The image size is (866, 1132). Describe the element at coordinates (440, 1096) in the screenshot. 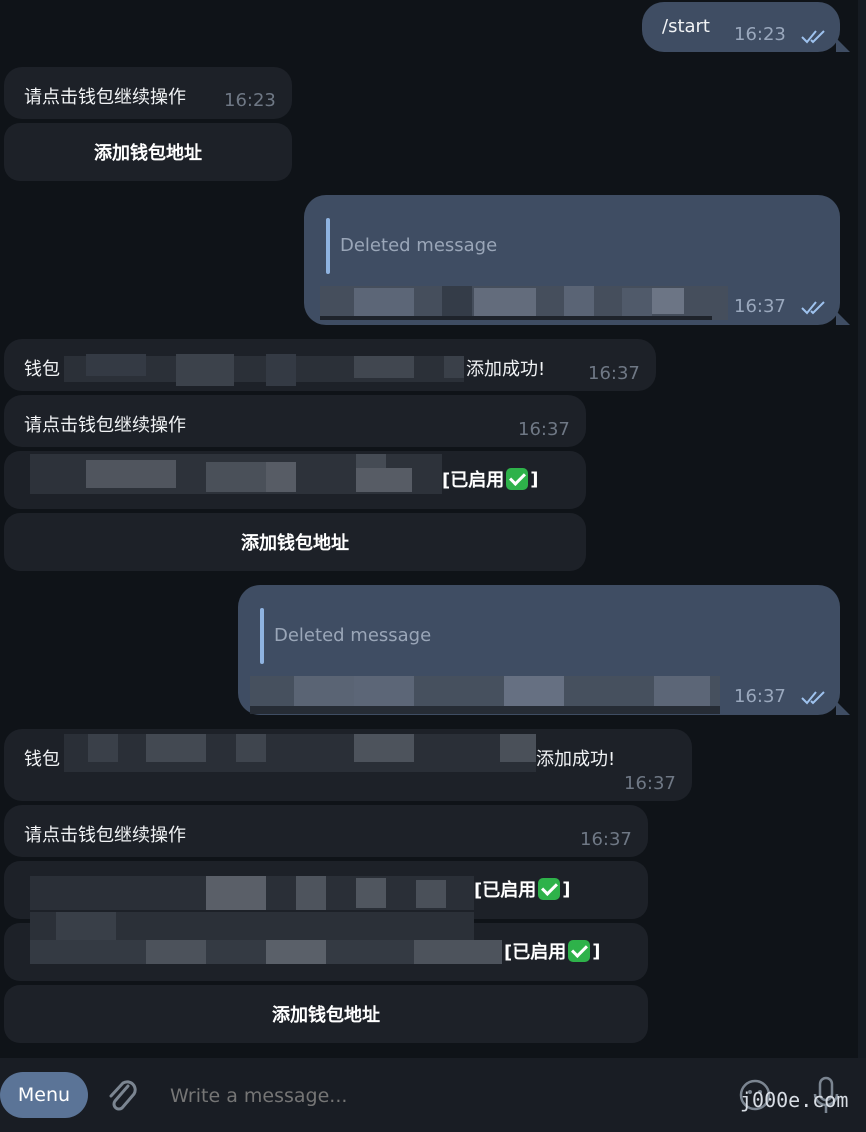

I see `message-input` at that location.